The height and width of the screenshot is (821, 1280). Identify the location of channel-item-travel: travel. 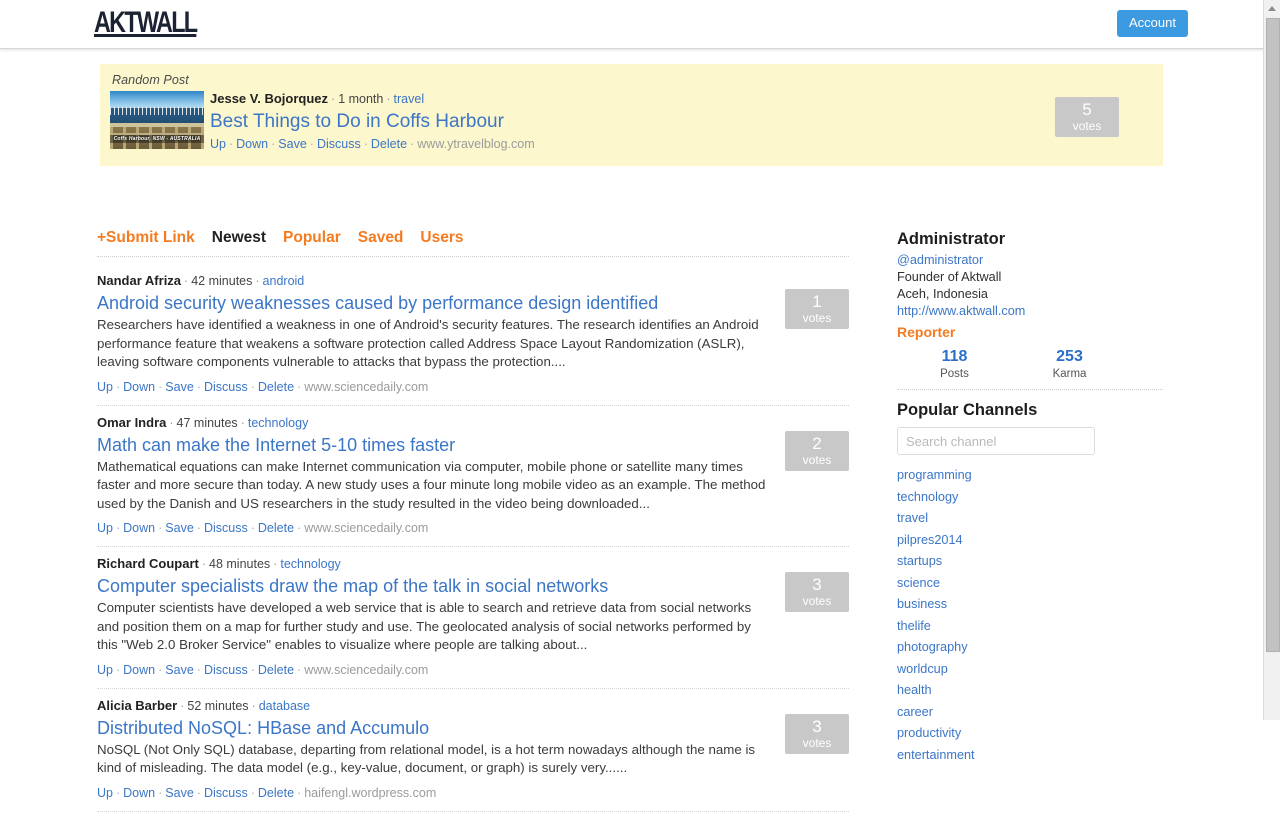
(1030, 519).